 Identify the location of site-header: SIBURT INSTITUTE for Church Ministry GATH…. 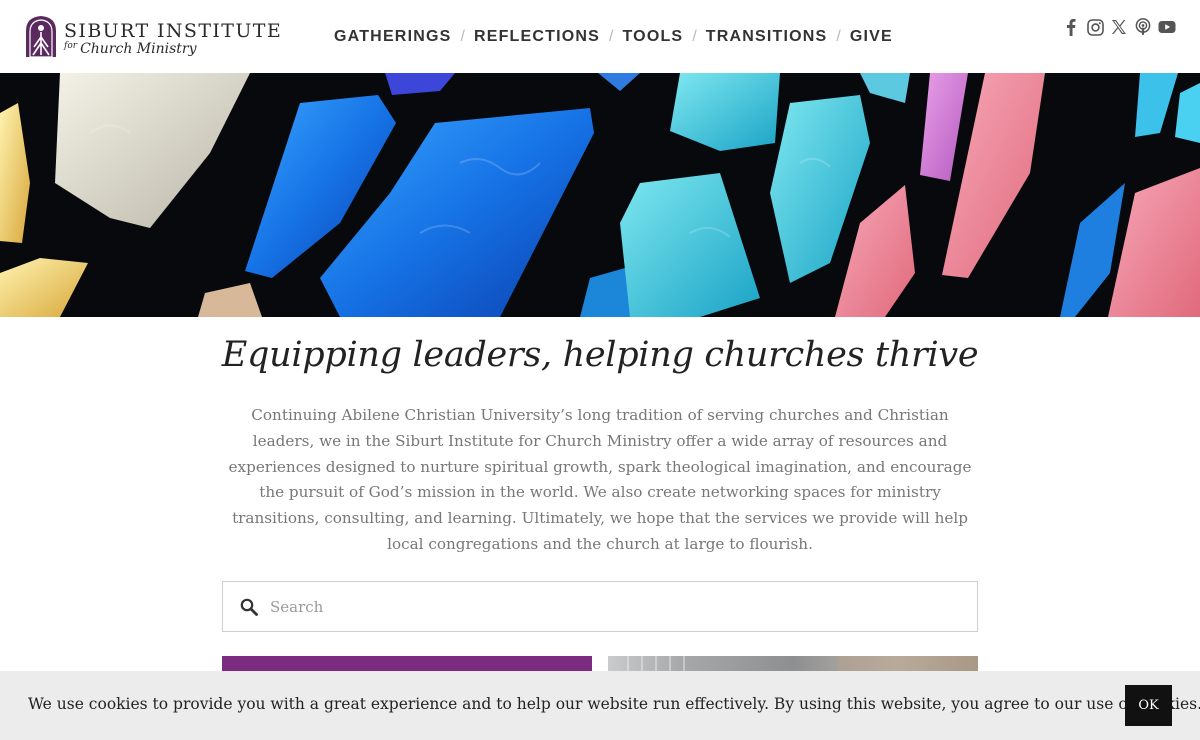
(600, 36).